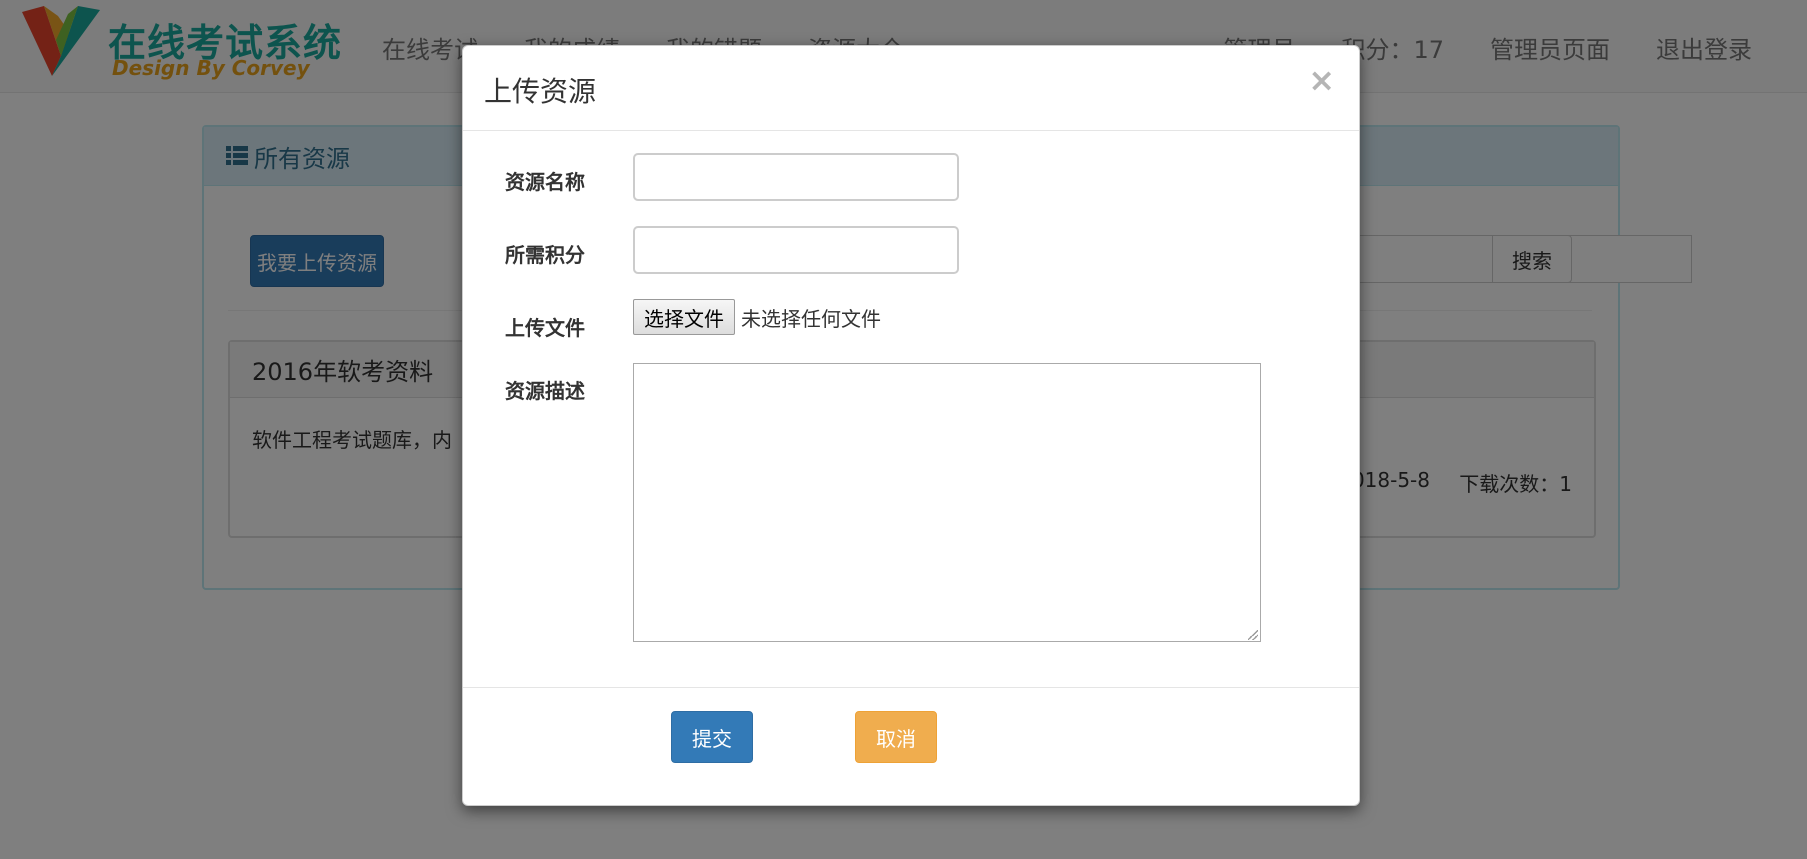  Describe the element at coordinates (545, 328) in the screenshot. I see `upload-file-label: 上传文件` at that location.